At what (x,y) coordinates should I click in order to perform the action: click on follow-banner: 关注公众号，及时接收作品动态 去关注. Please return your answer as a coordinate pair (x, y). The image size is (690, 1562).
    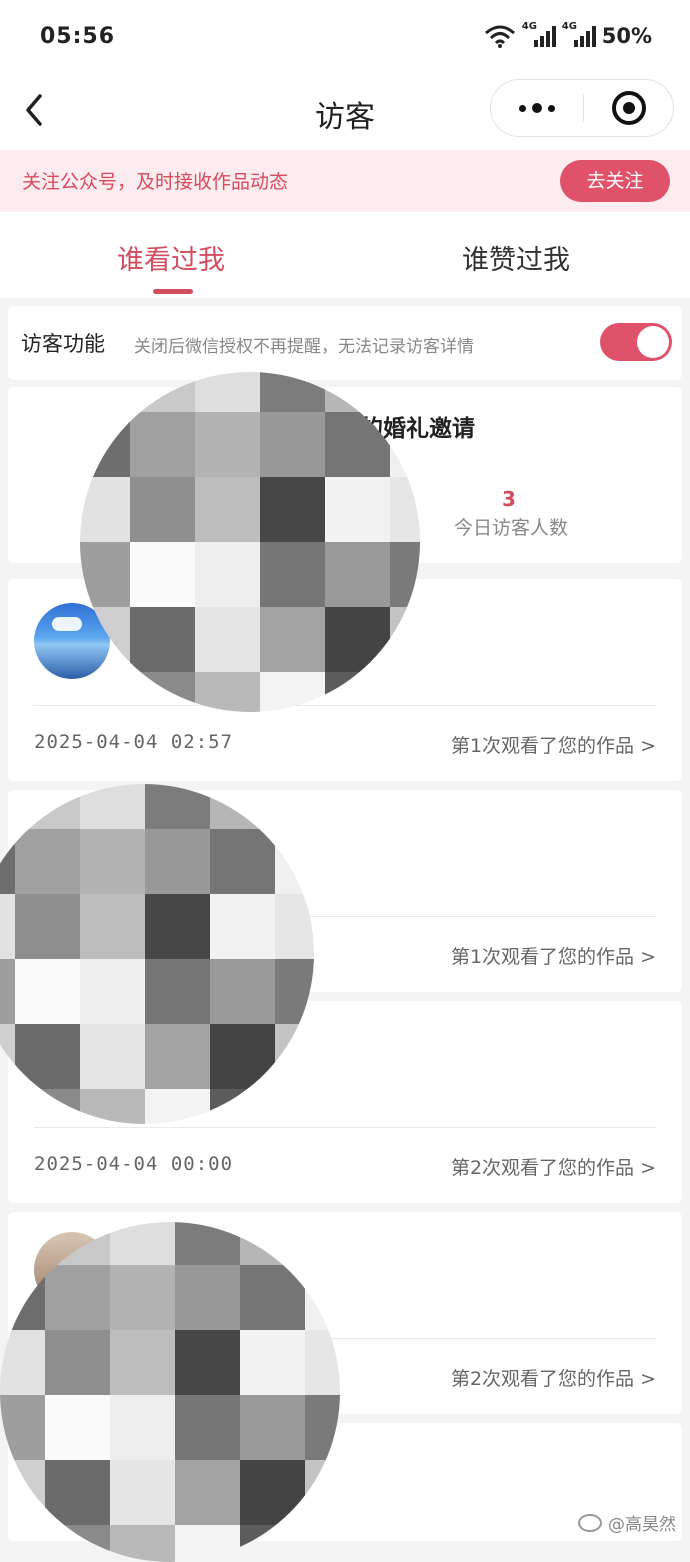
    Looking at the image, I should click on (345, 181).